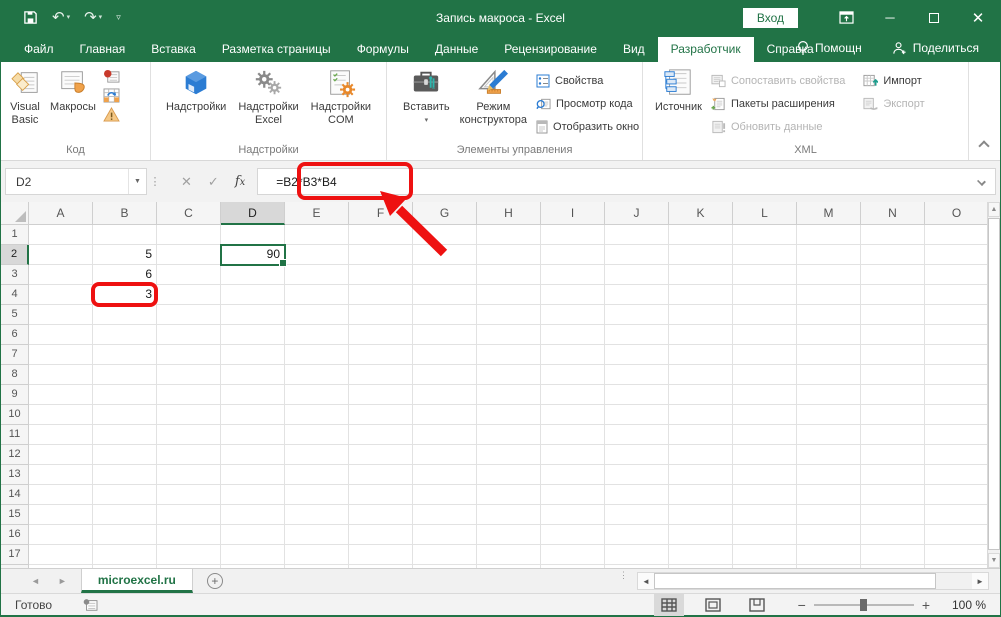 Image resolution: width=1001 pixels, height=617 pixels. Describe the element at coordinates (765, 255) in the screenshot. I see `cell-L2` at that location.